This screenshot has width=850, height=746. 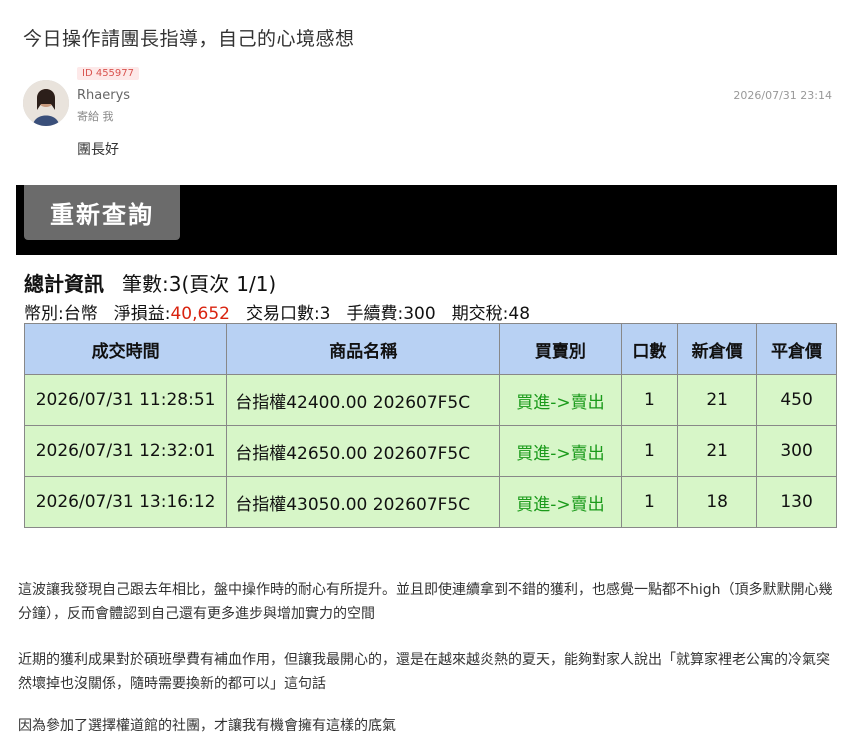 I want to click on tax-label: 期交稅:48, so click(x=491, y=314).